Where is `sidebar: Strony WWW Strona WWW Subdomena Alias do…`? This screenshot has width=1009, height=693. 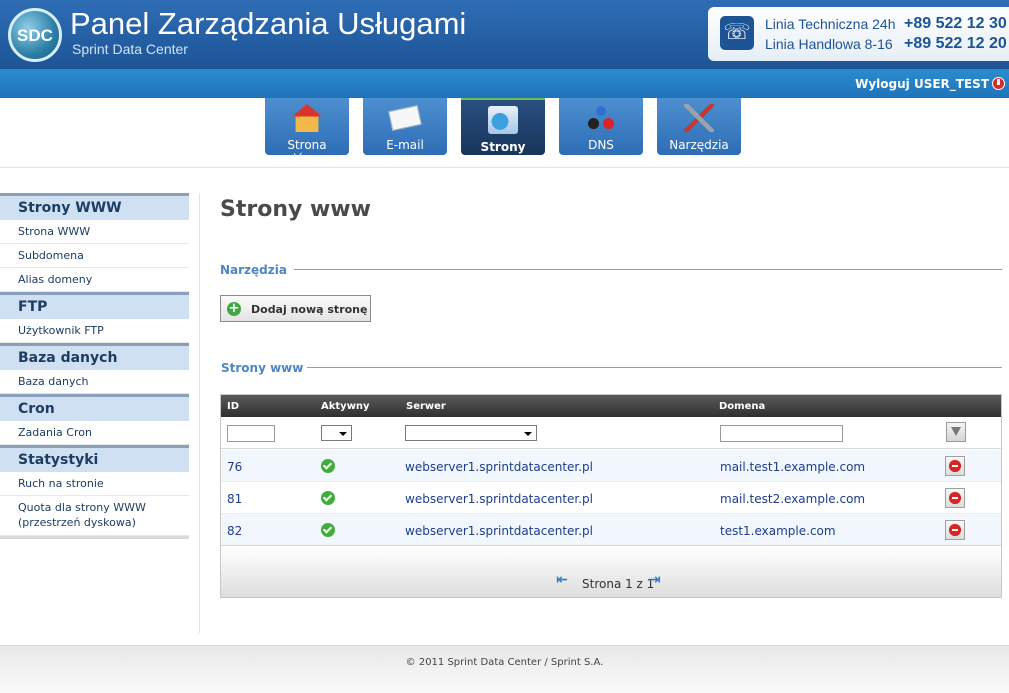 sidebar: Strony WWW Strona WWW Subdomena Alias do… is located at coordinates (94, 366).